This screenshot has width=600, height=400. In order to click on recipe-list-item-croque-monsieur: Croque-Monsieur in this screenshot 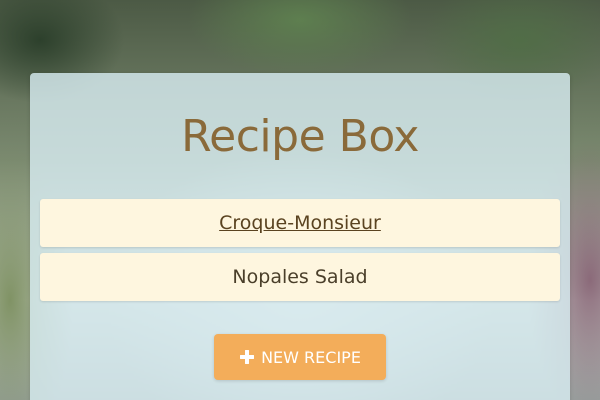, I will do `click(300, 223)`.